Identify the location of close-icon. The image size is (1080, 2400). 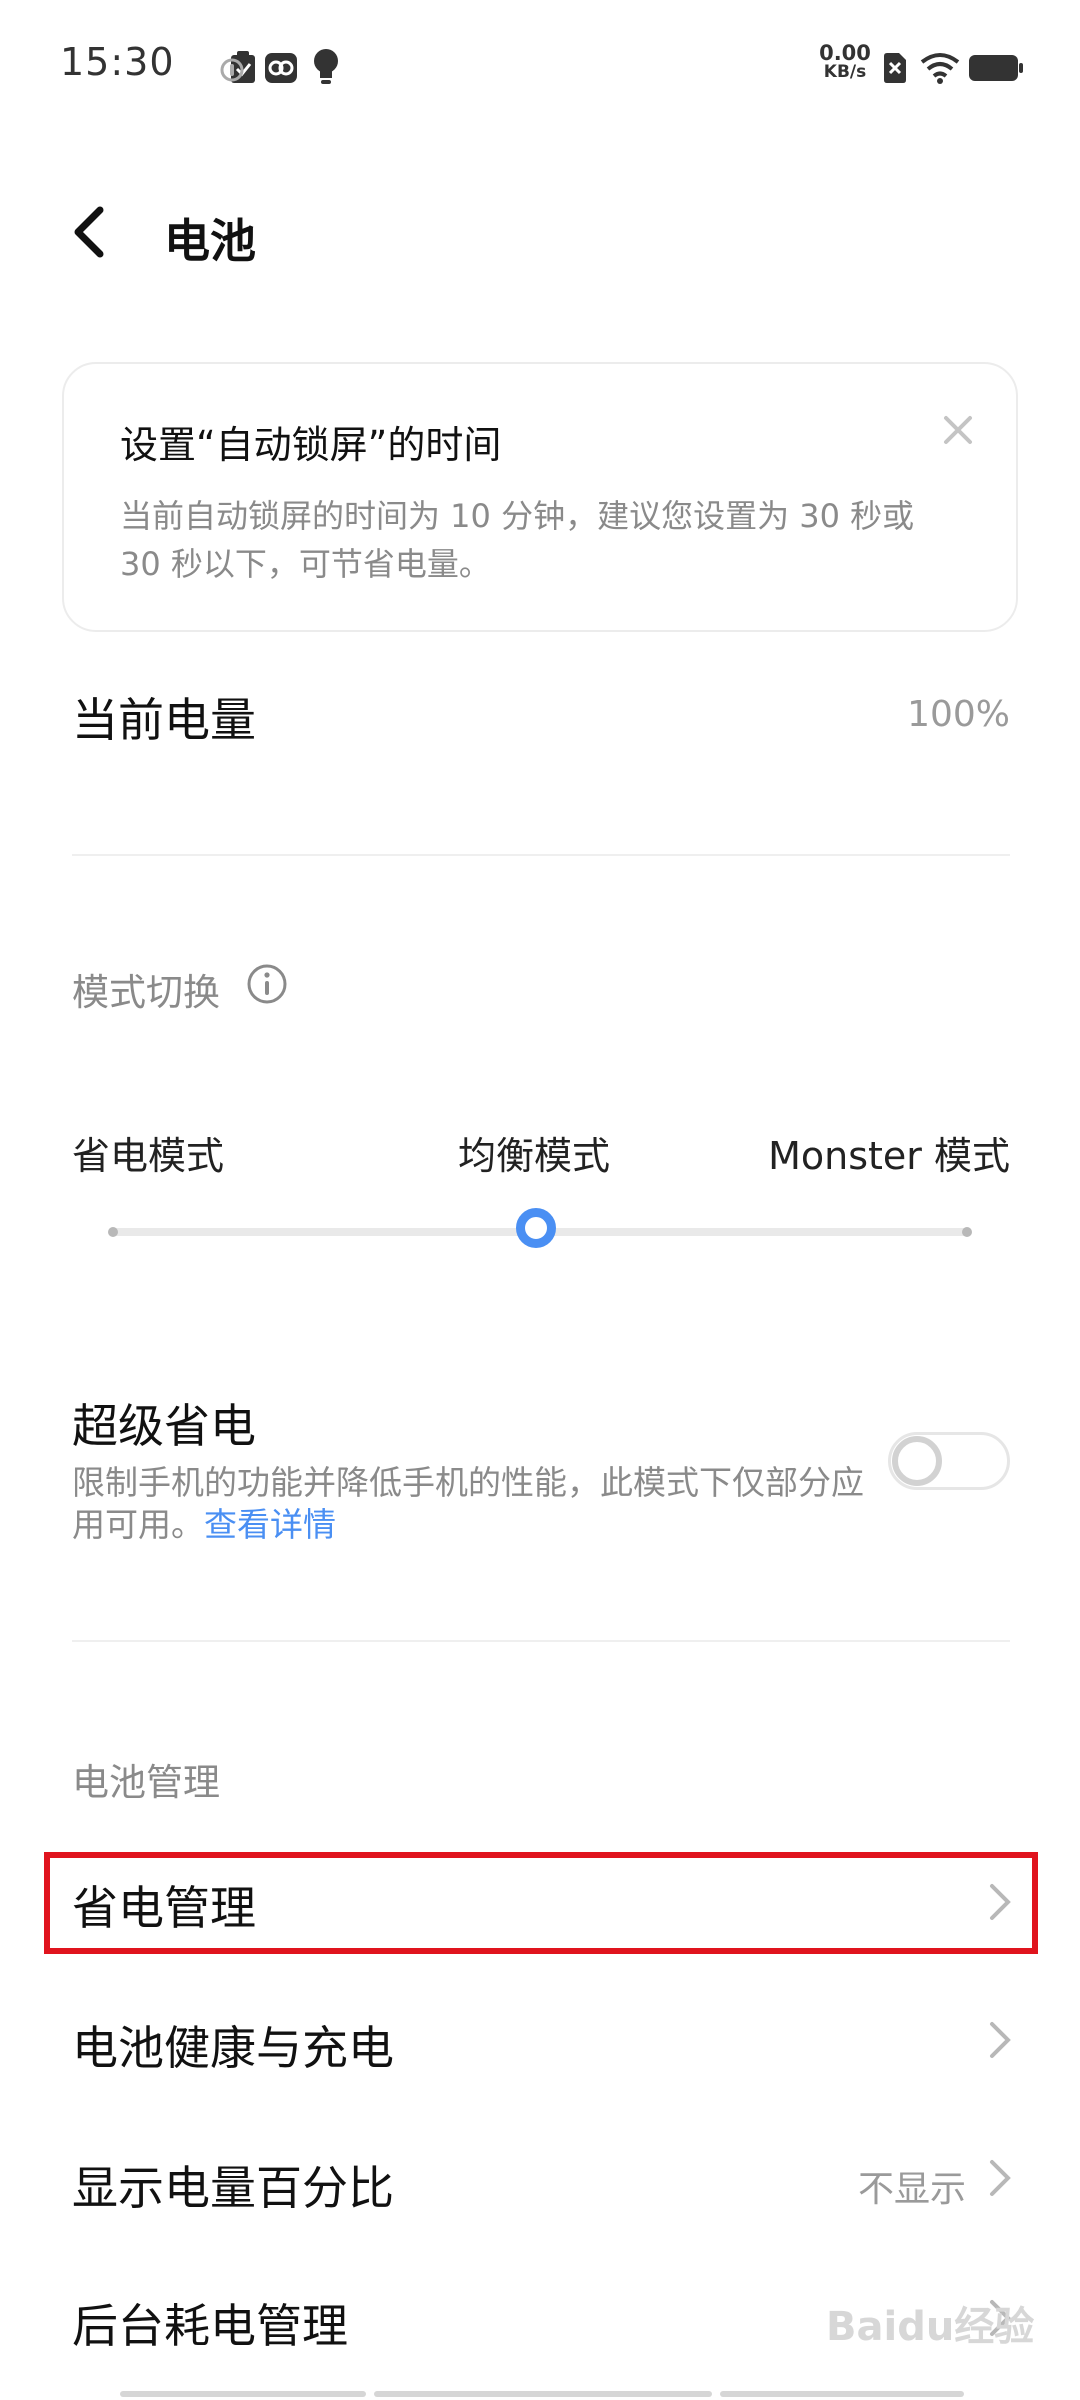
(958, 430).